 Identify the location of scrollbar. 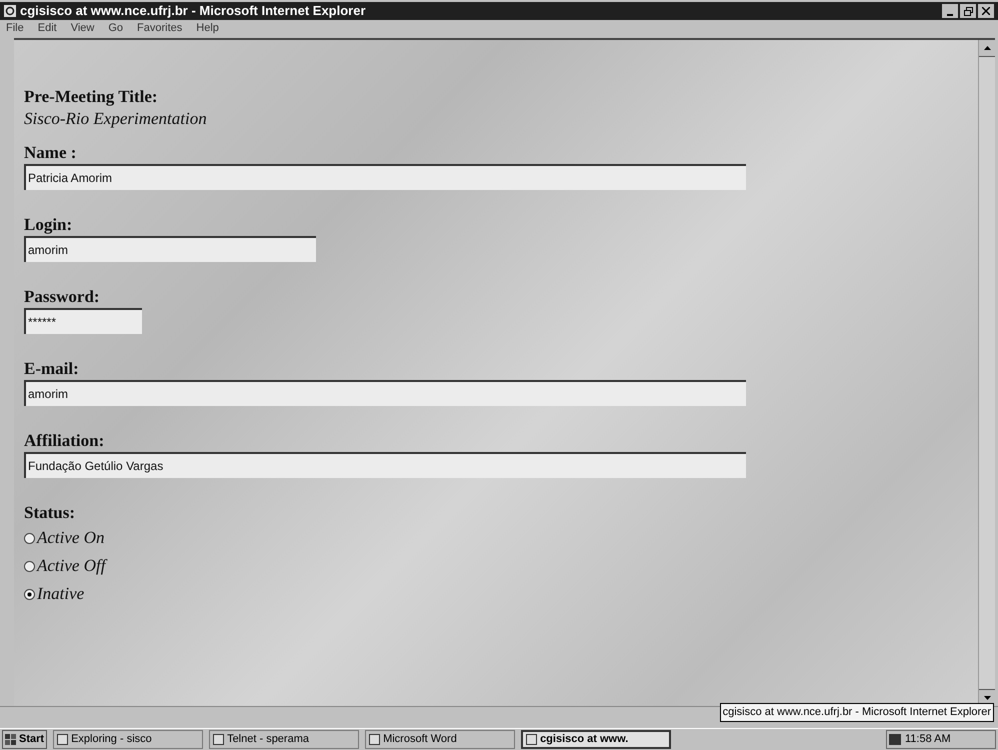
(986, 373).